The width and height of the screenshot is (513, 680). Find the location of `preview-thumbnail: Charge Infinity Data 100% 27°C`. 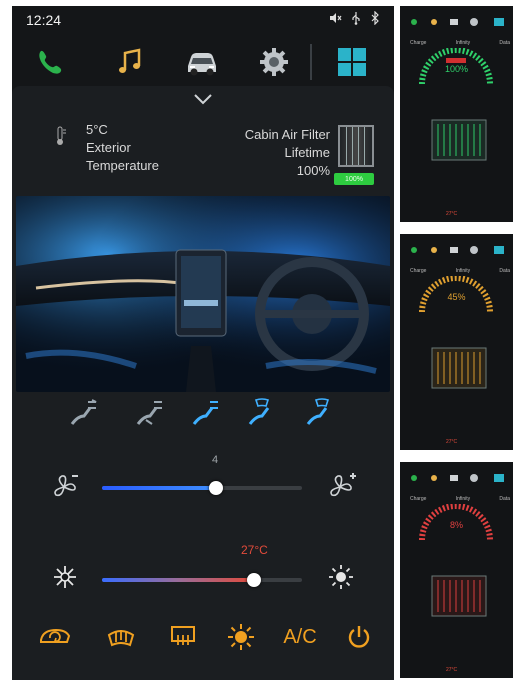

preview-thumbnail: Charge Infinity Data 100% 27°C is located at coordinates (456, 114).